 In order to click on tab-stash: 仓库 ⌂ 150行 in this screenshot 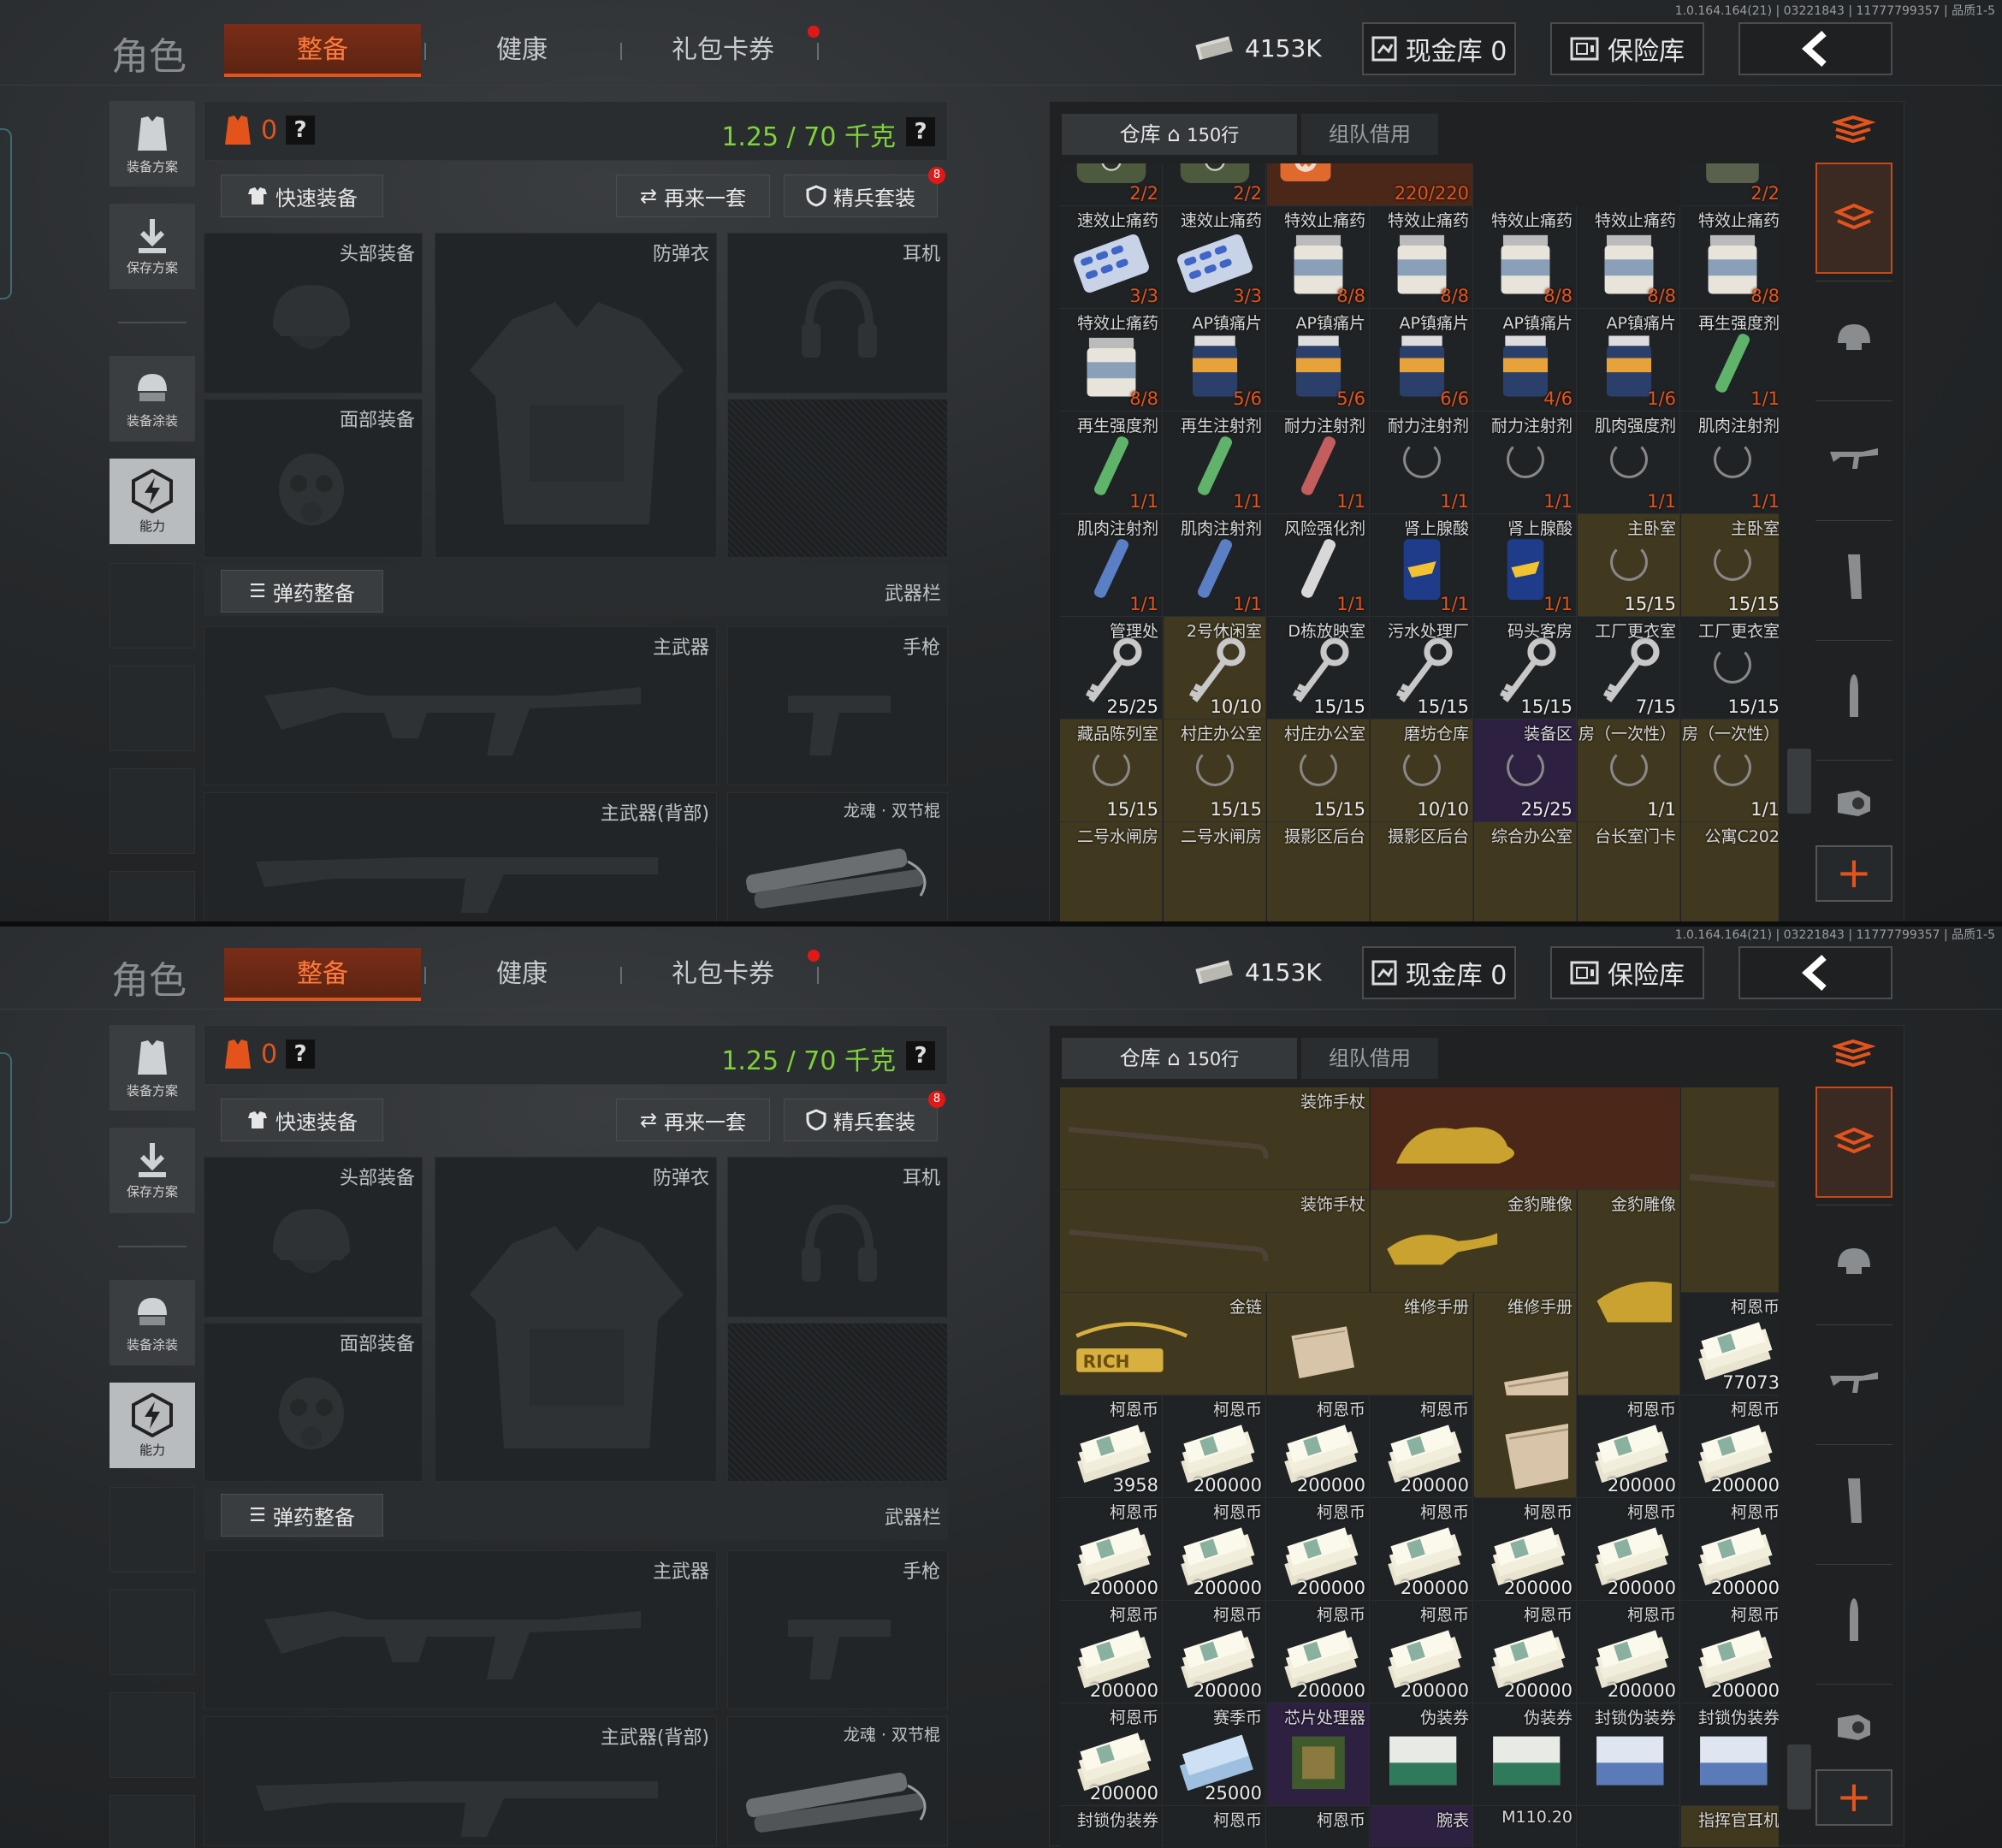, I will do `click(1179, 1058)`.